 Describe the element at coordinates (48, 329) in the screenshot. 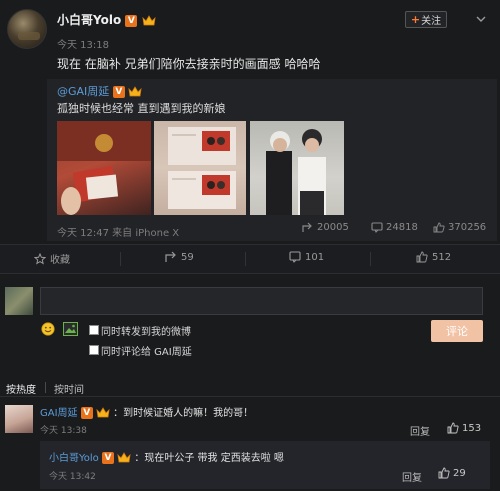

I see `emoji-icon` at that location.